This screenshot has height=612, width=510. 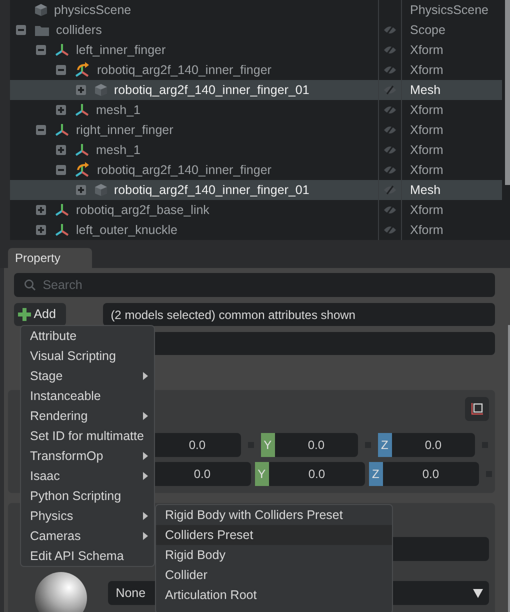 What do you see at coordinates (274, 575) in the screenshot?
I see `menu-item: Collider` at bounding box center [274, 575].